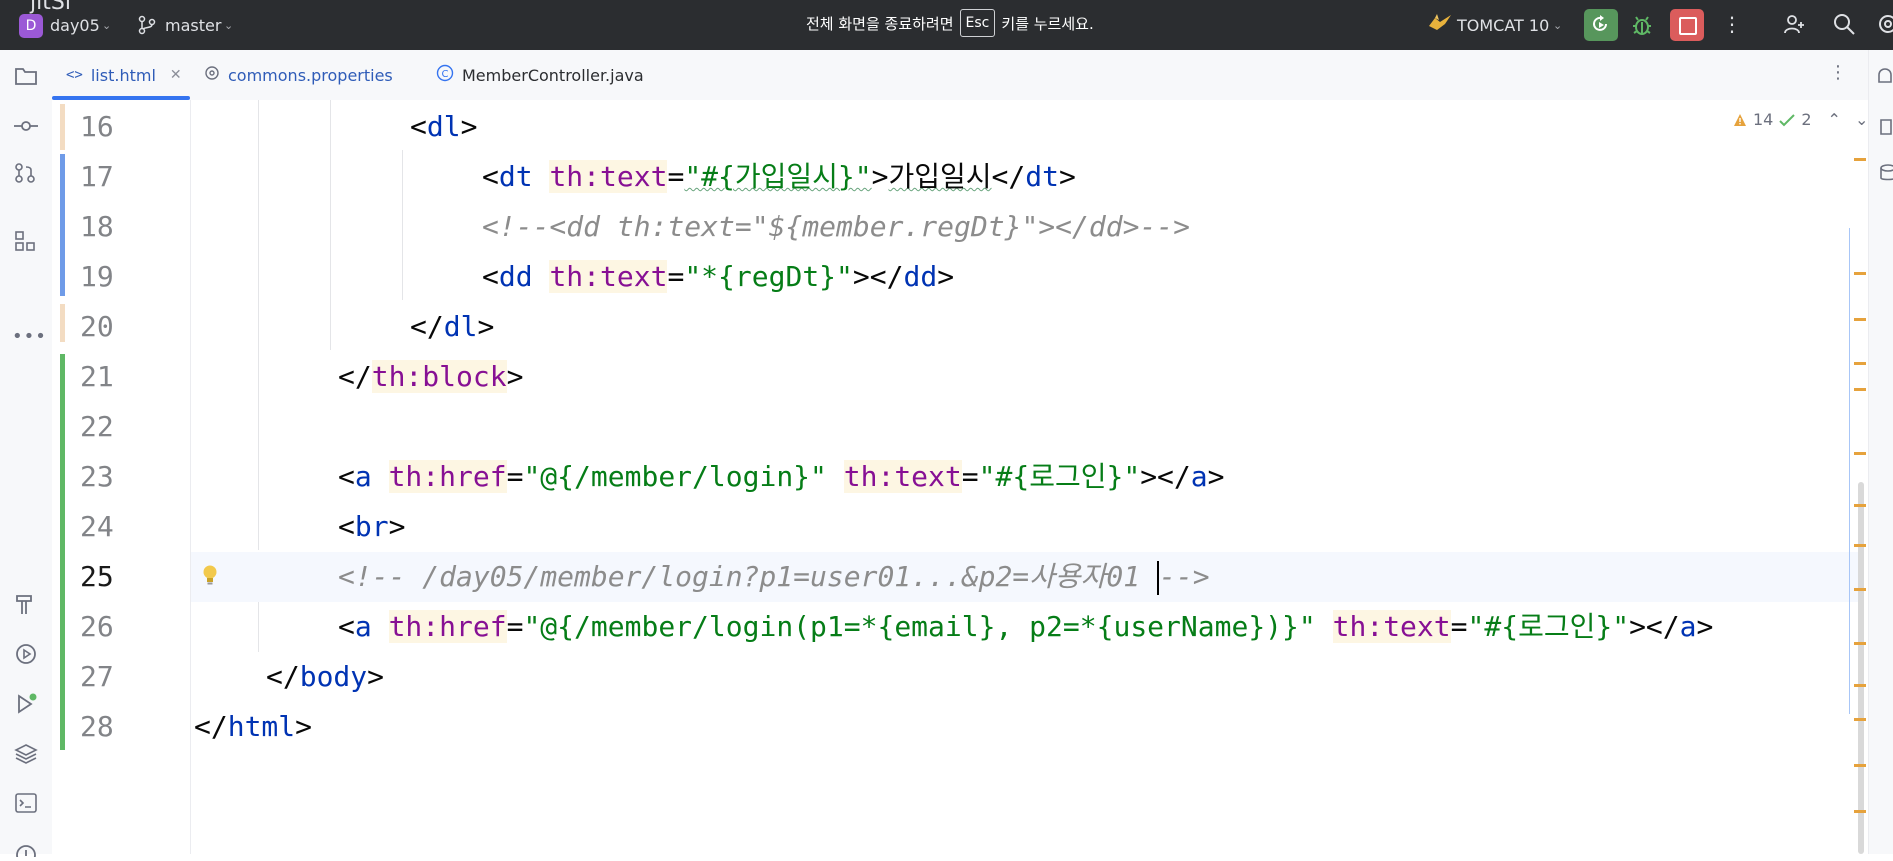 This screenshot has height=861, width=1893. Describe the element at coordinates (31, 26) in the screenshot. I see `project-badge: D` at that location.